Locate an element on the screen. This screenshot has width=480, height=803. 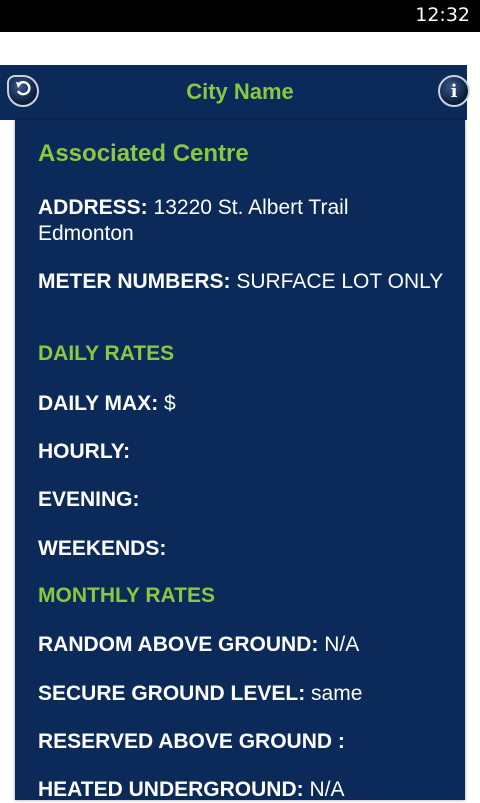
reserved-above-ground-label: RESERVED ABOVE GROUND : is located at coordinates (191, 741).